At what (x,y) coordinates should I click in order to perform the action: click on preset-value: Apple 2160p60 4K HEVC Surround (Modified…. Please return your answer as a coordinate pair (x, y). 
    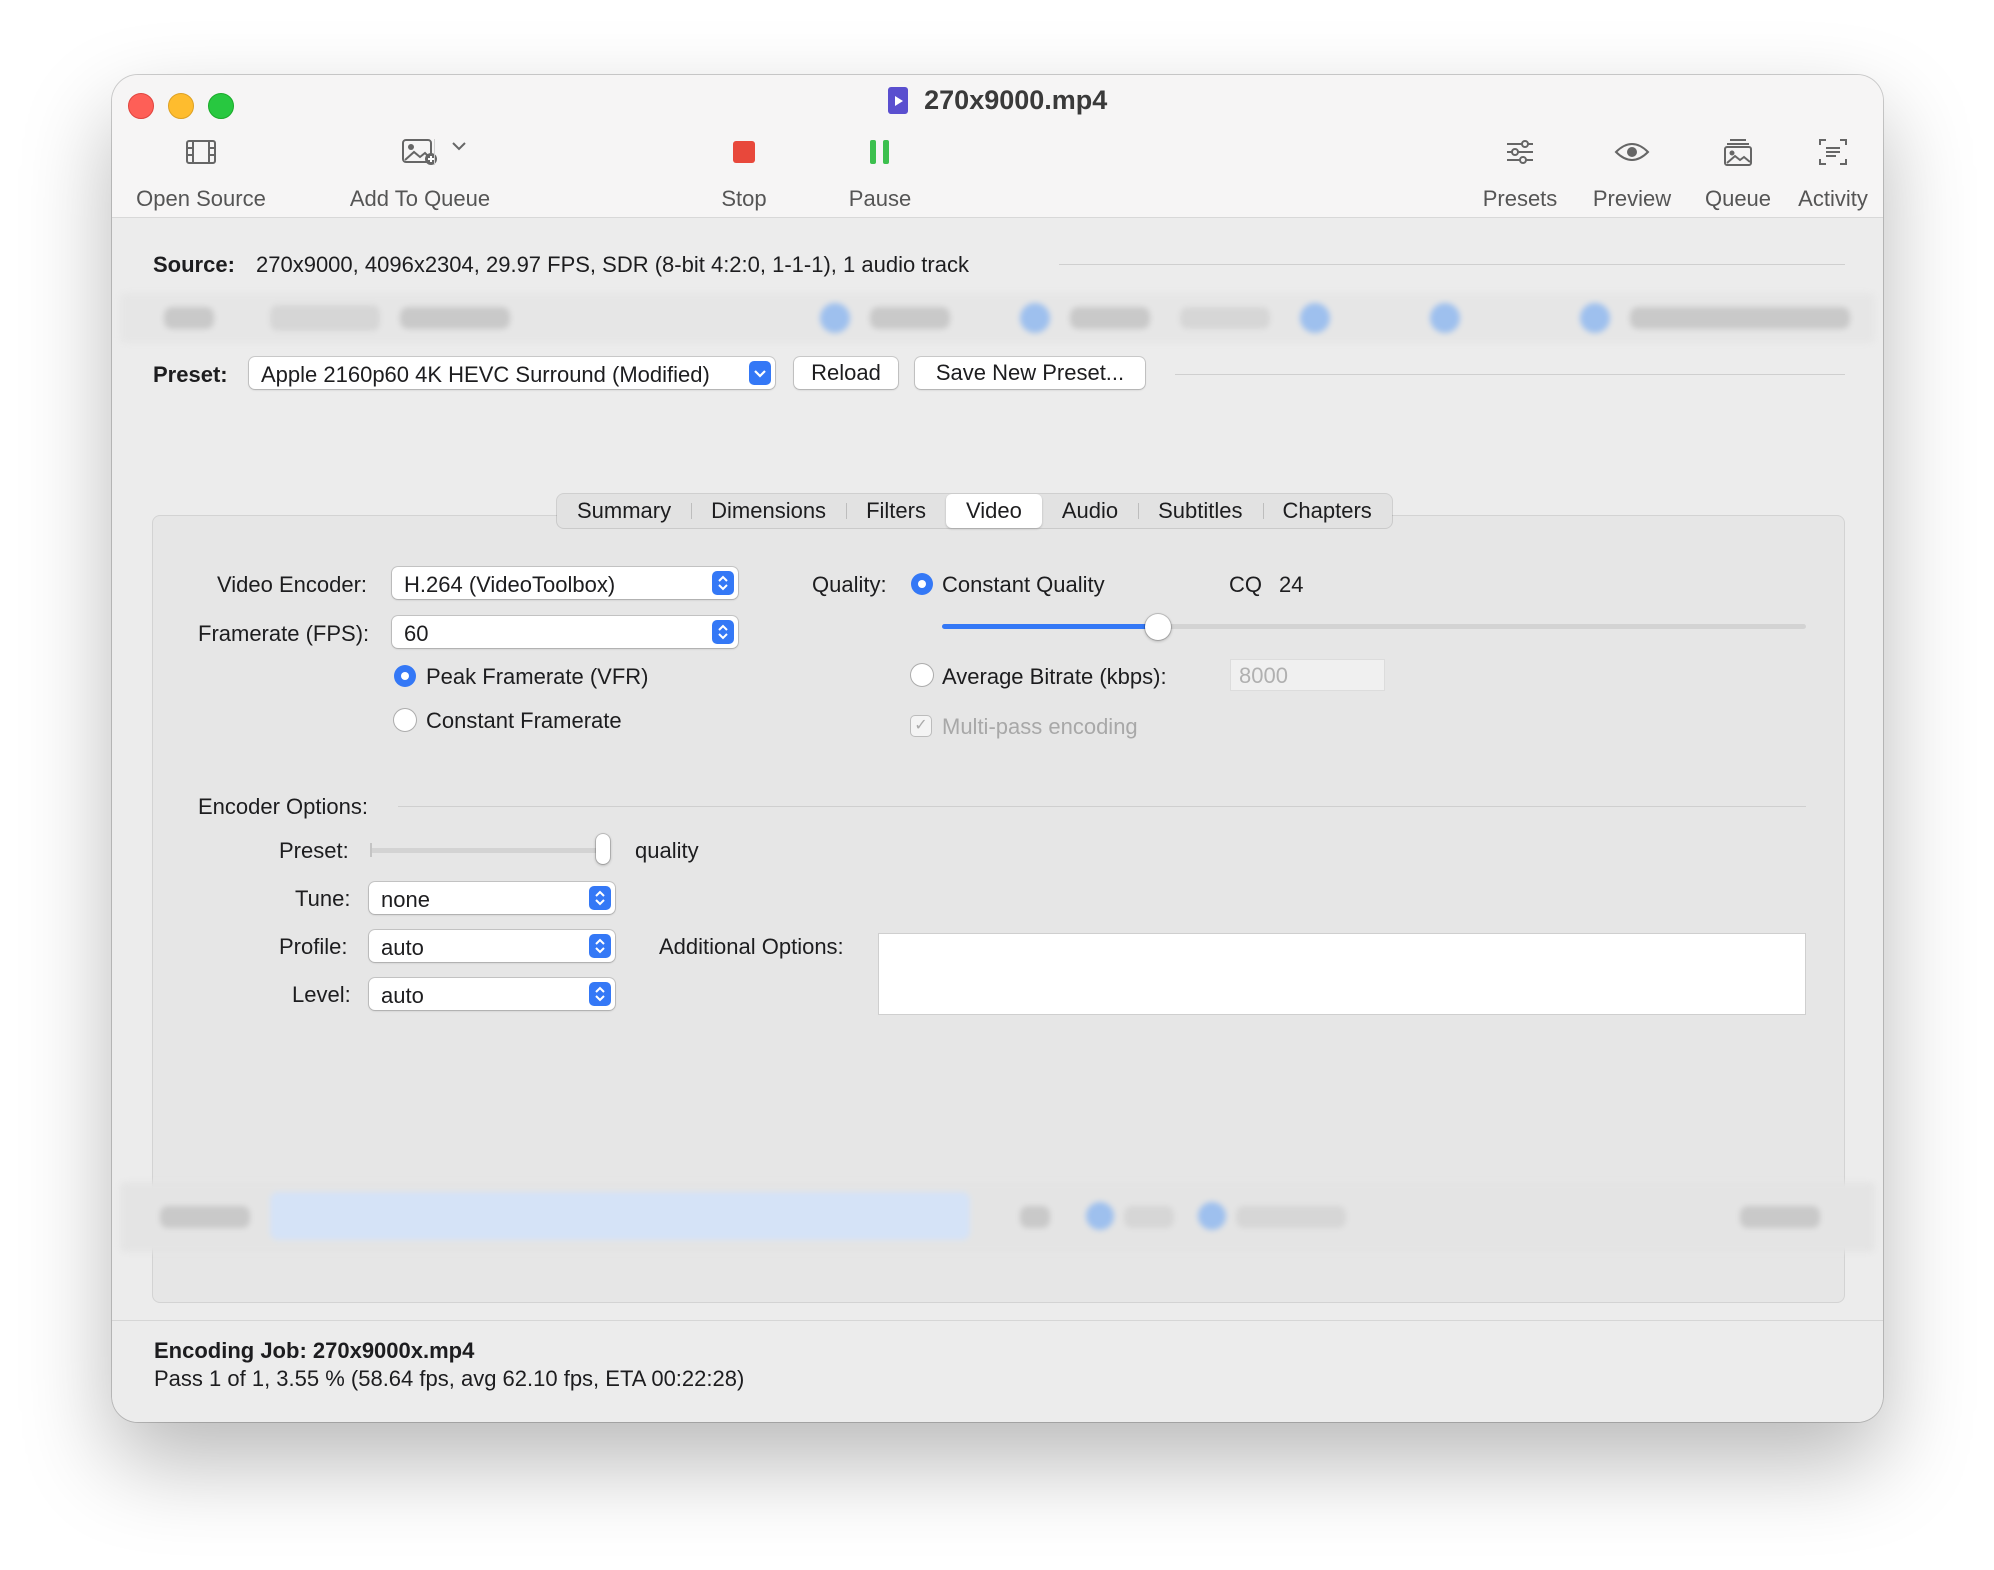
    Looking at the image, I should click on (485, 374).